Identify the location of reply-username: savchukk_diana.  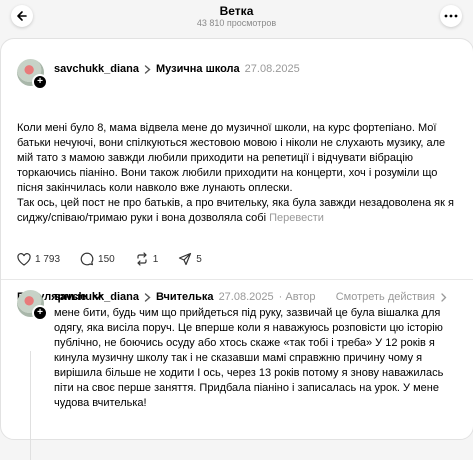
(96, 297).